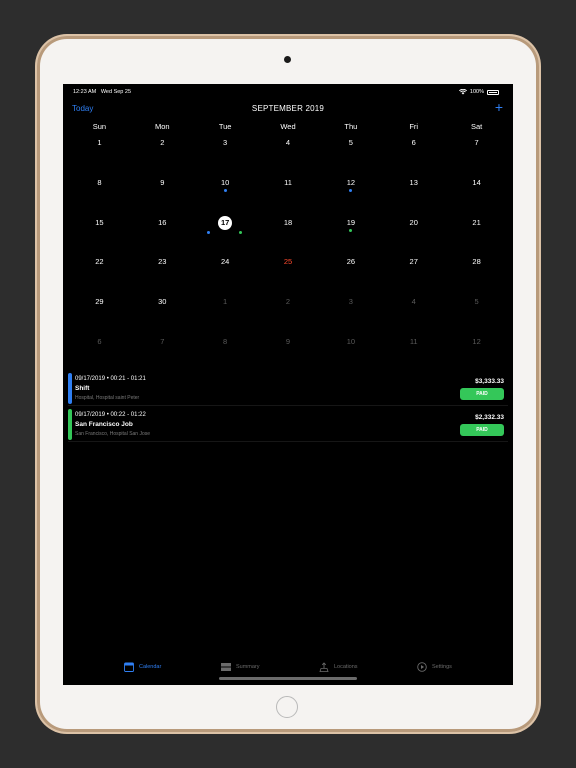 Image resolution: width=576 pixels, height=768 pixels. I want to click on calendar-day: 30, so click(162, 311).